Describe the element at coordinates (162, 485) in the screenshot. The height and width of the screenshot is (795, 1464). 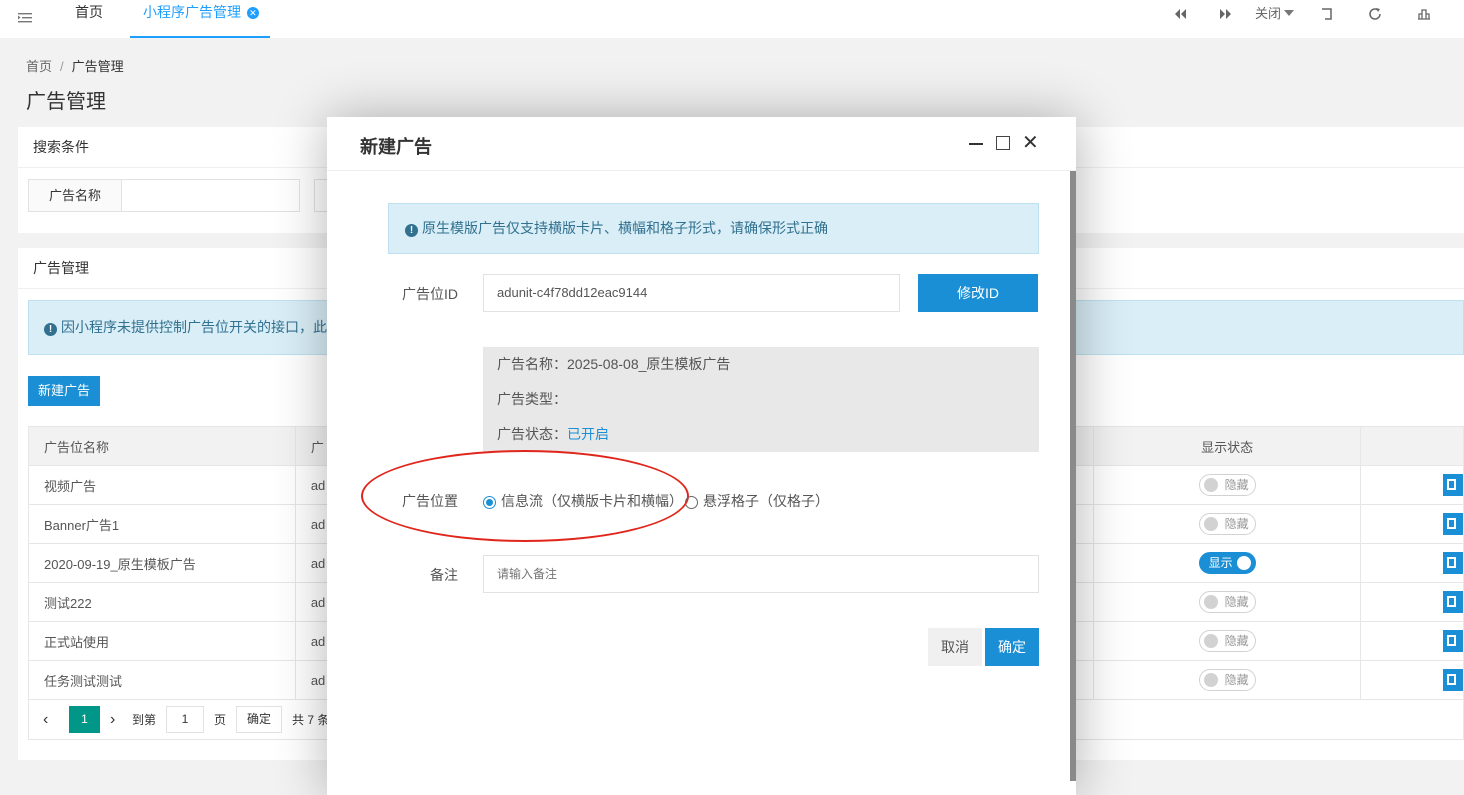
I see `cell-ad-name: 视频广告` at that location.